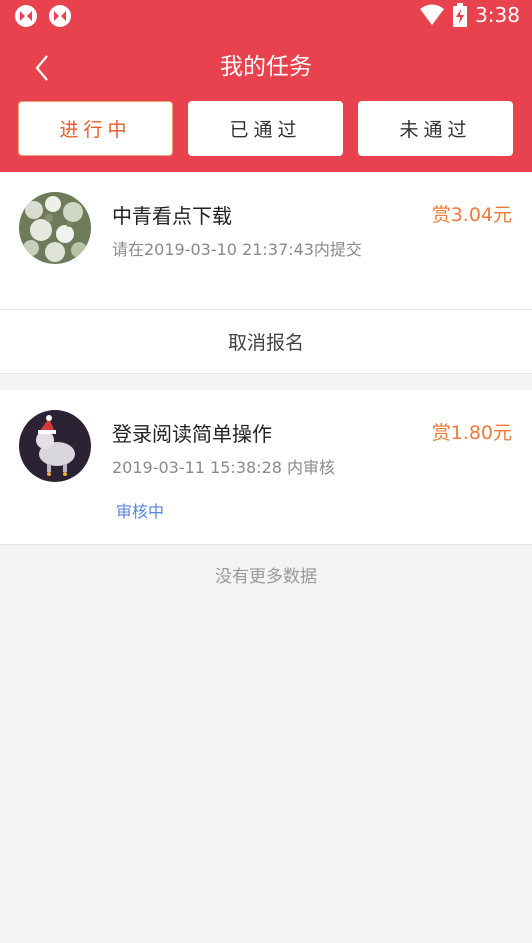 This screenshot has height=943, width=532. What do you see at coordinates (43, 16) in the screenshot?
I see `status-icons-left` at bounding box center [43, 16].